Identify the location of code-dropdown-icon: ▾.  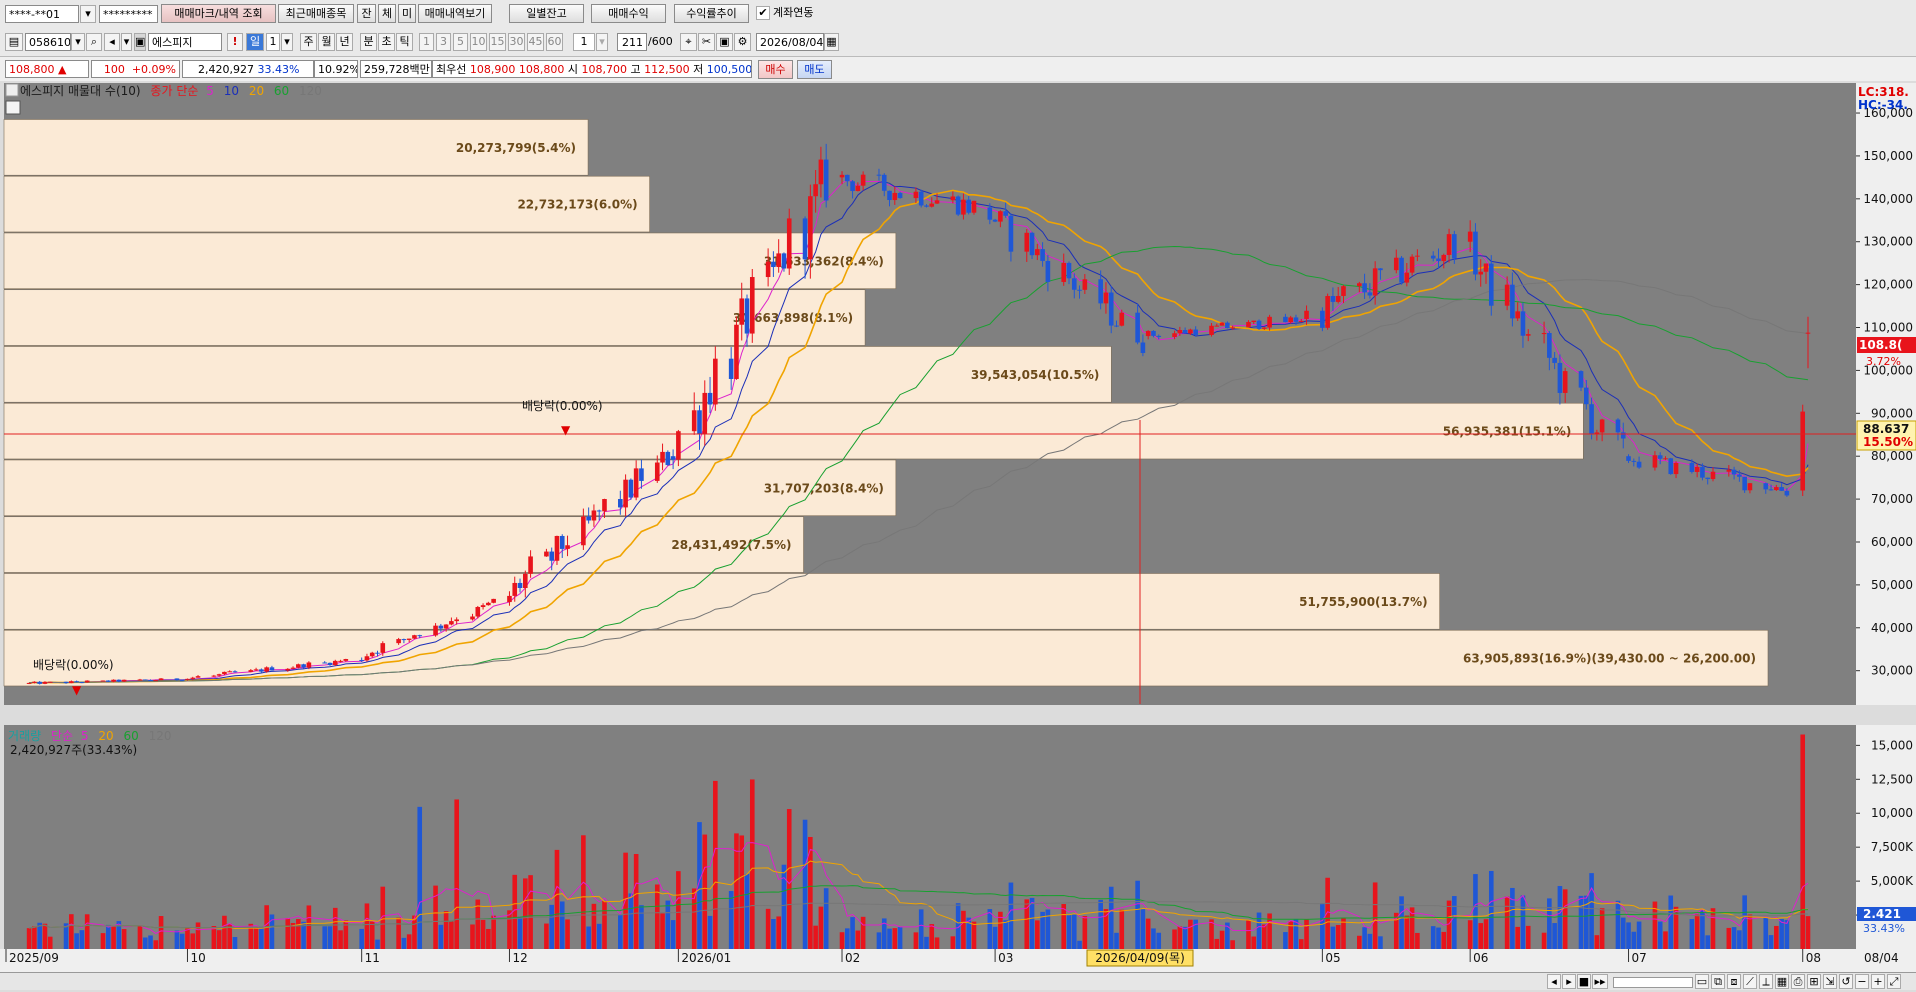
(78, 42).